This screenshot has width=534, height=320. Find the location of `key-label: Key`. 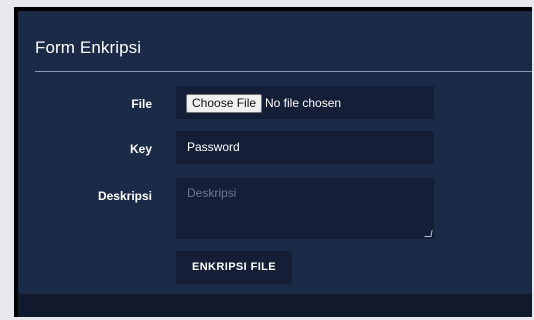

key-label: Key is located at coordinates (140, 149).